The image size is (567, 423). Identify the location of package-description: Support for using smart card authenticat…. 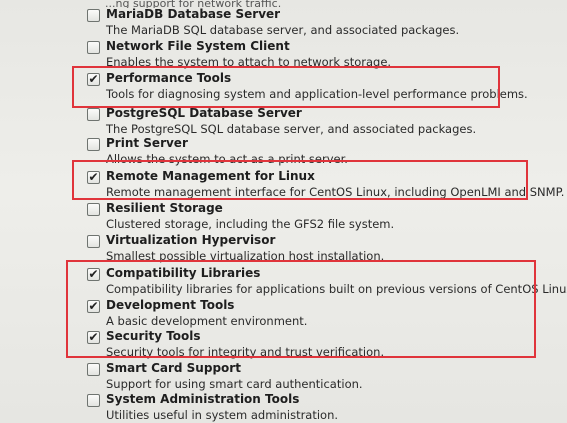
(234, 384).